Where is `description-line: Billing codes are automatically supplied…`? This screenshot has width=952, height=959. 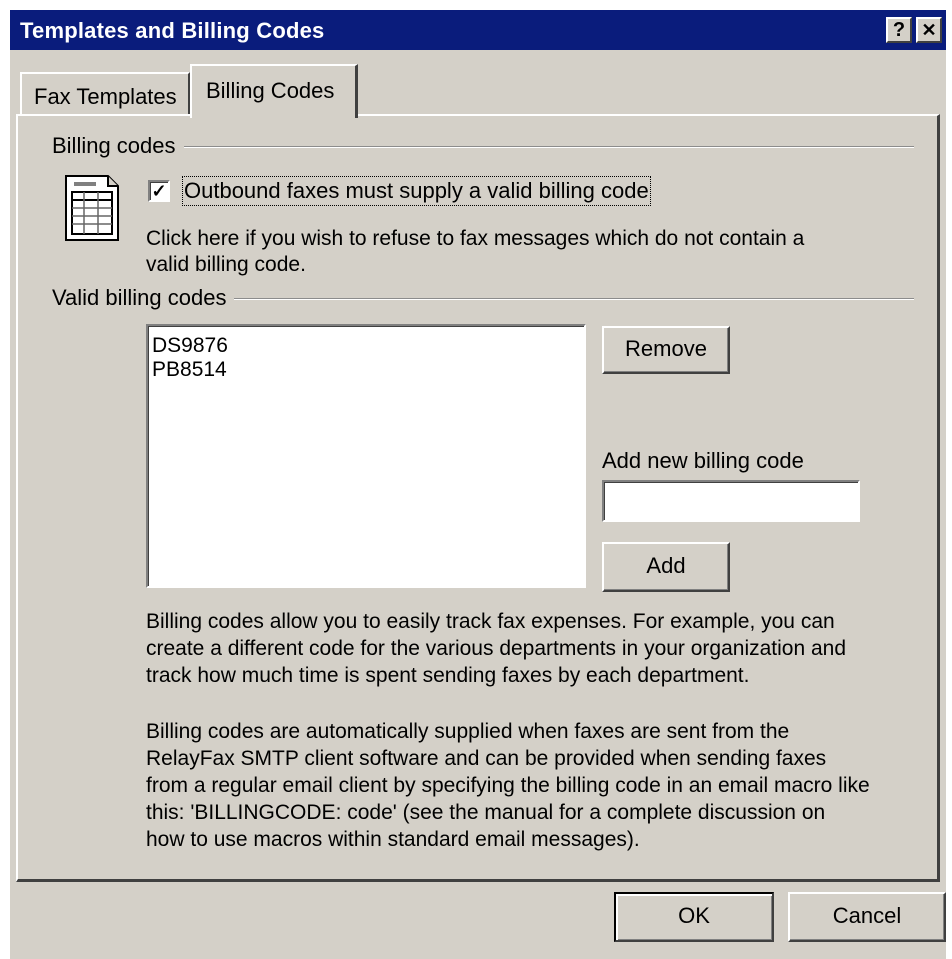
description-line: Billing codes are automatically supplied… is located at coordinates (468, 731).